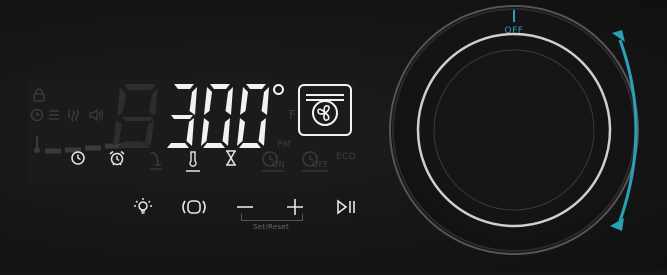 This screenshot has width=667, height=275. I want to click on light-button, so click(143, 207).